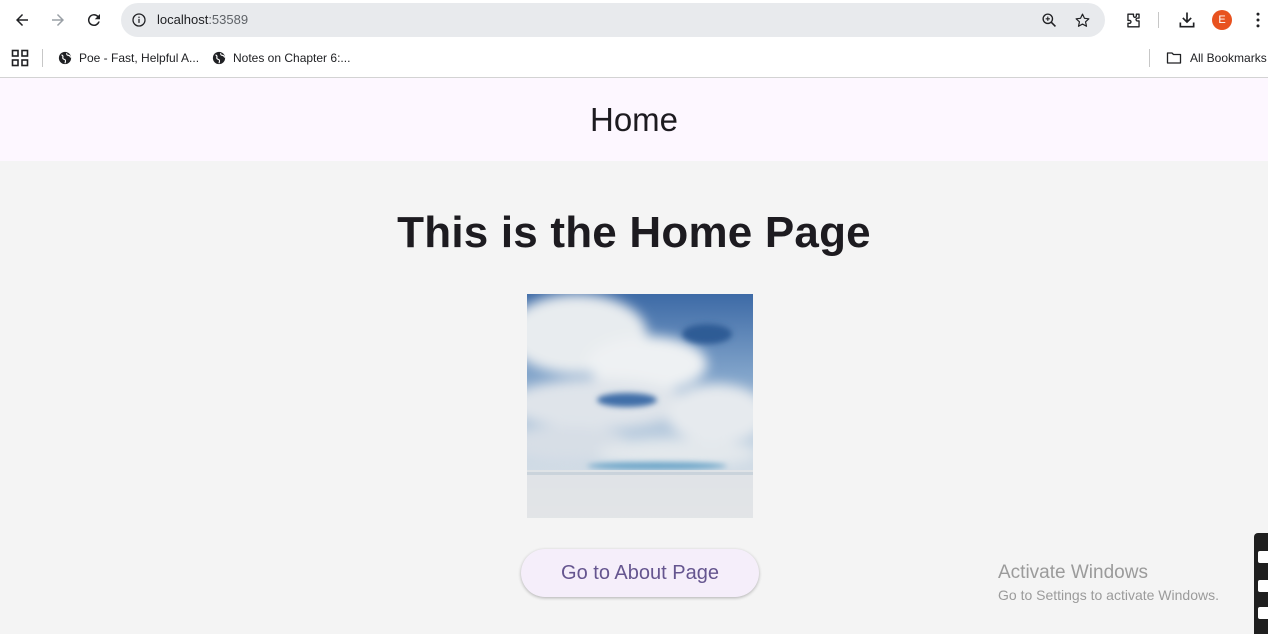 Image resolution: width=1268 pixels, height=634 pixels. Describe the element at coordinates (1257, 20) in the screenshot. I see `more-icon` at that location.